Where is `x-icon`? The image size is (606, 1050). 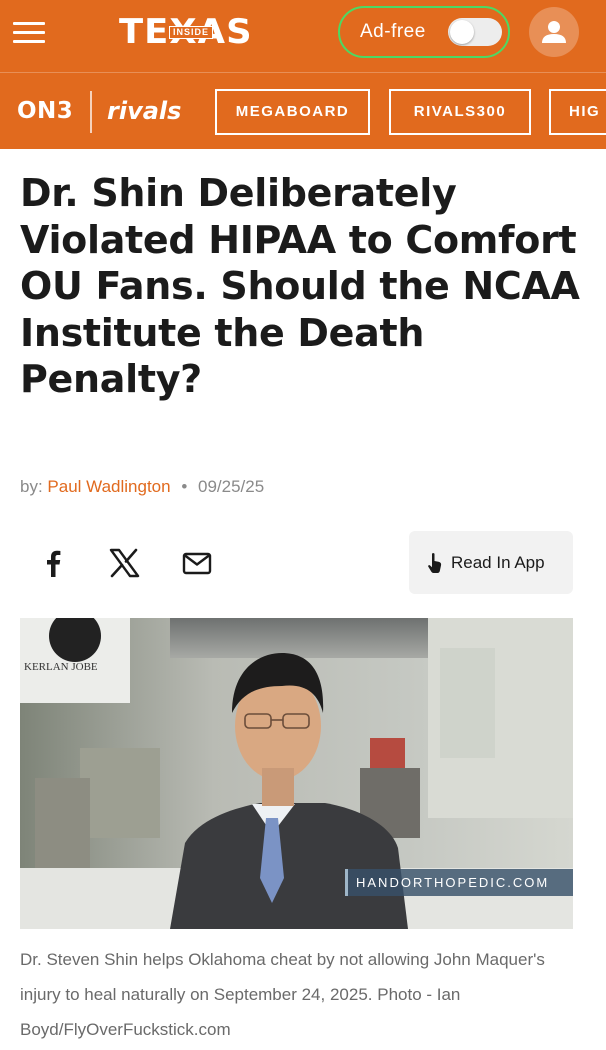 x-icon is located at coordinates (124, 563).